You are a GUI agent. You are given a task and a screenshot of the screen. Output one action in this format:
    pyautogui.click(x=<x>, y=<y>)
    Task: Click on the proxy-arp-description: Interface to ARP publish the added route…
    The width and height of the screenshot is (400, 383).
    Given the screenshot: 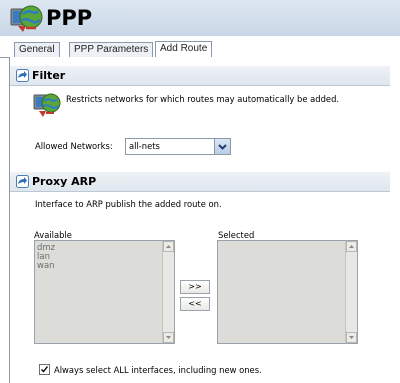 What is the action you would take?
    pyautogui.click(x=128, y=204)
    